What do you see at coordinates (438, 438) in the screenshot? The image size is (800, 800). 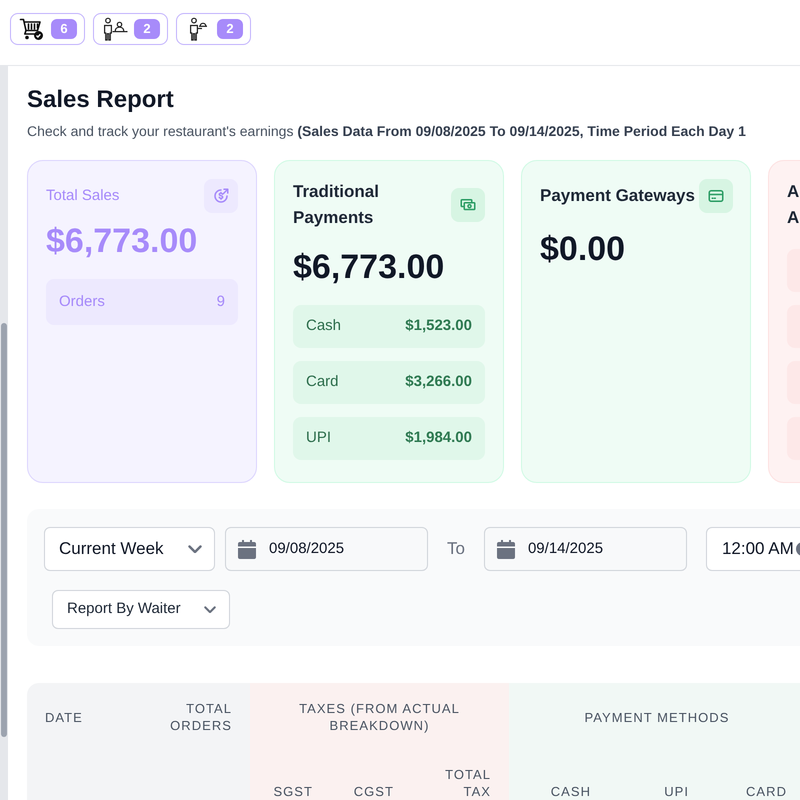 I see `row-value: $1,984.00` at bounding box center [438, 438].